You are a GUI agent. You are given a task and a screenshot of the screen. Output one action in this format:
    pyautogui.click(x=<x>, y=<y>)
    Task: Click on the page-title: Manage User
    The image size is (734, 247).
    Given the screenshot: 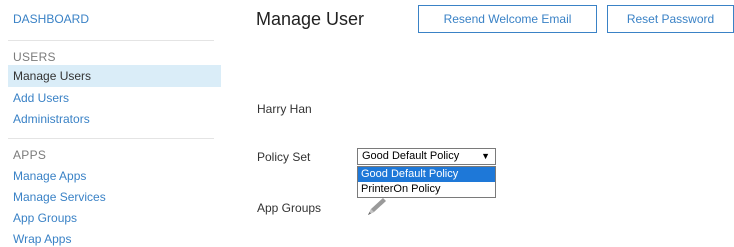 What is the action you would take?
    pyautogui.click(x=310, y=19)
    